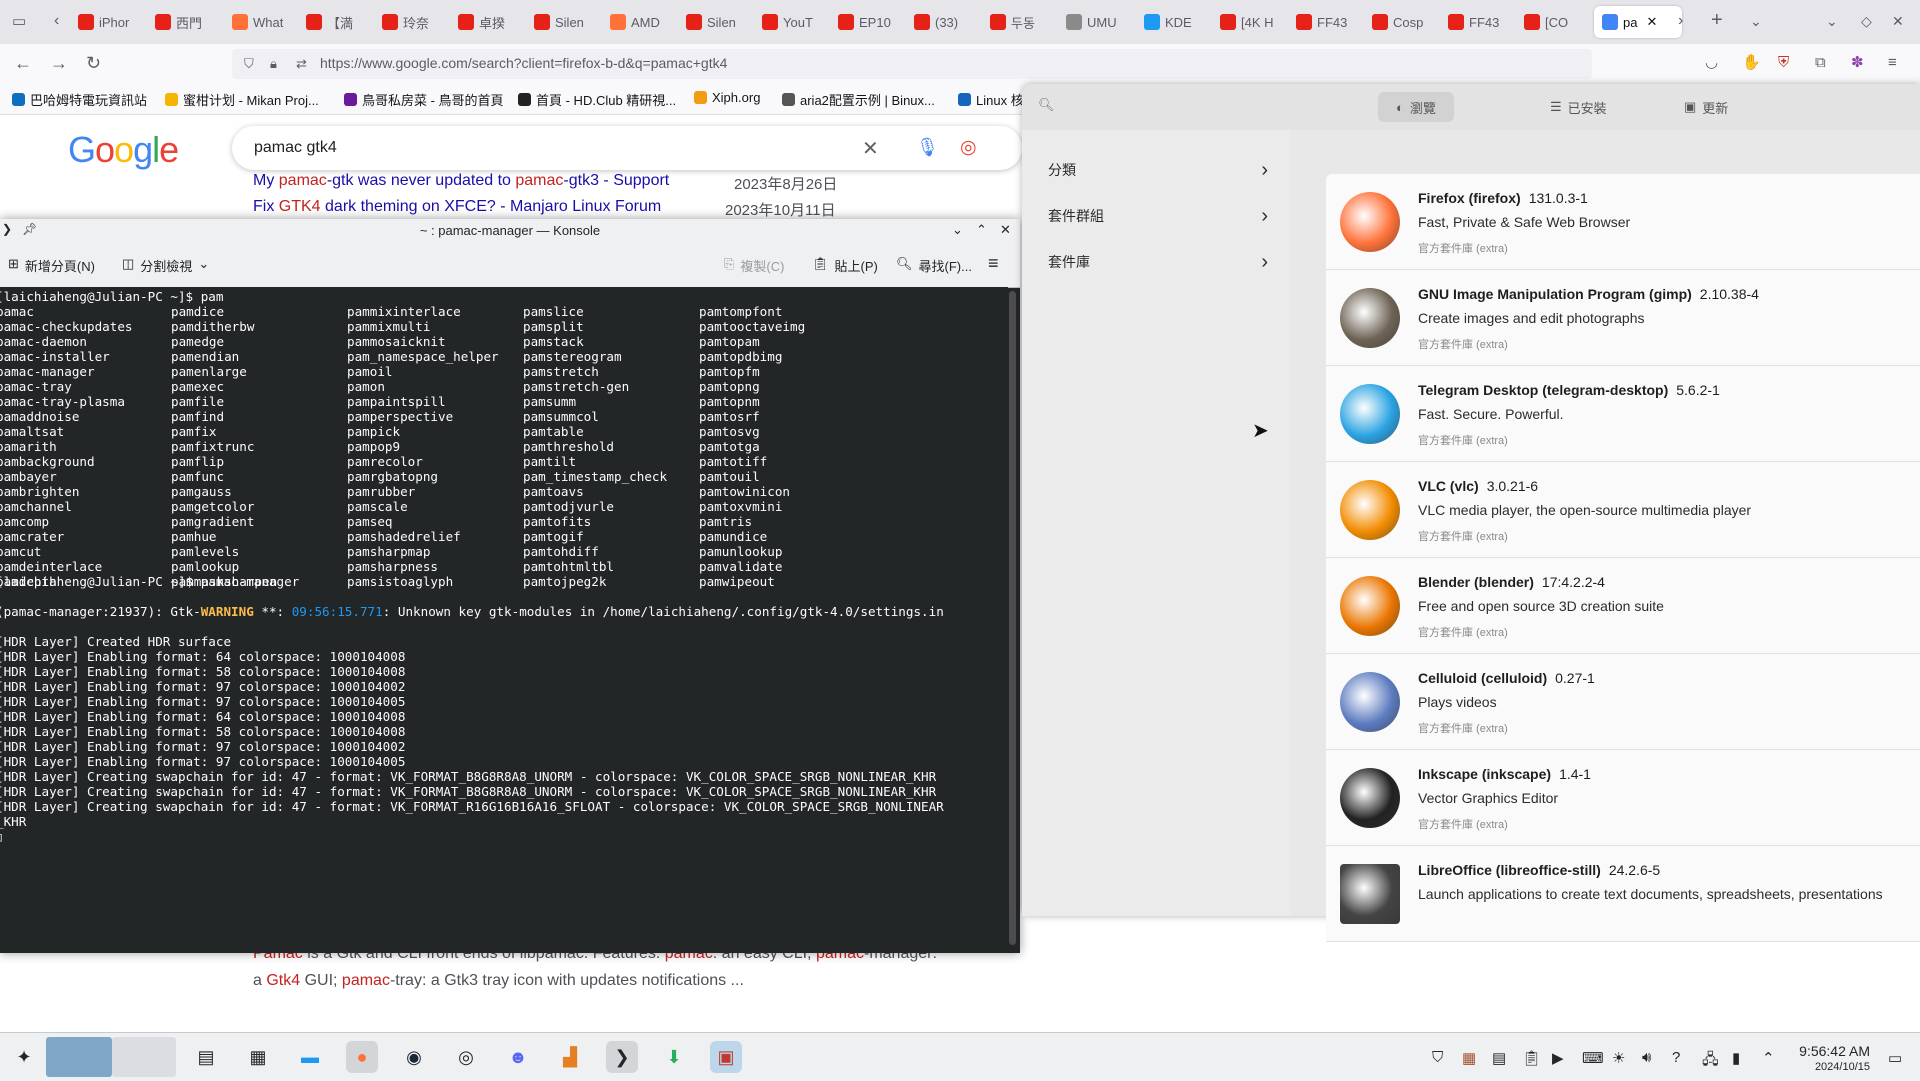 This screenshot has height=1081, width=1920. Describe the element at coordinates (1329, 22) in the screenshot. I see `browser-tab: FF43` at that location.